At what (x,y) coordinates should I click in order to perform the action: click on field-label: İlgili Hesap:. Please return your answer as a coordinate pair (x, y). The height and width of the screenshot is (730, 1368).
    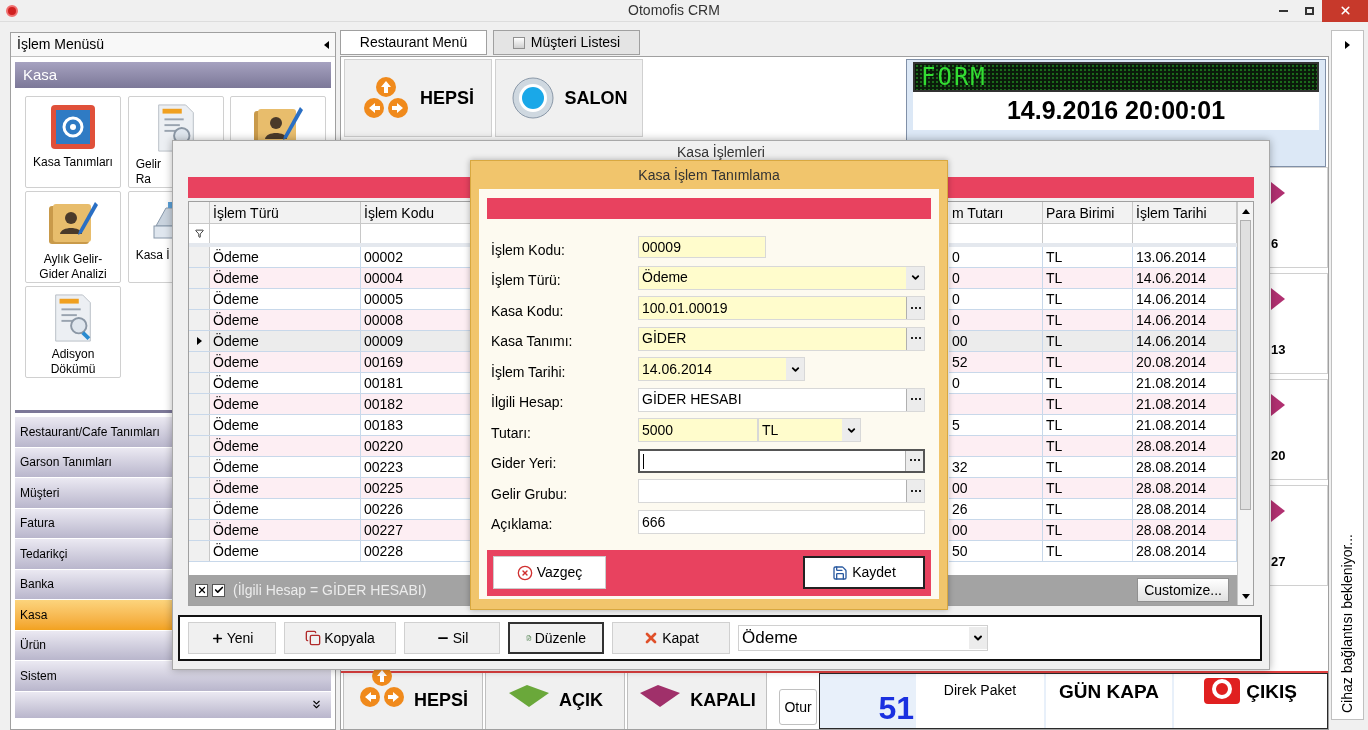
    Looking at the image, I should click on (527, 402).